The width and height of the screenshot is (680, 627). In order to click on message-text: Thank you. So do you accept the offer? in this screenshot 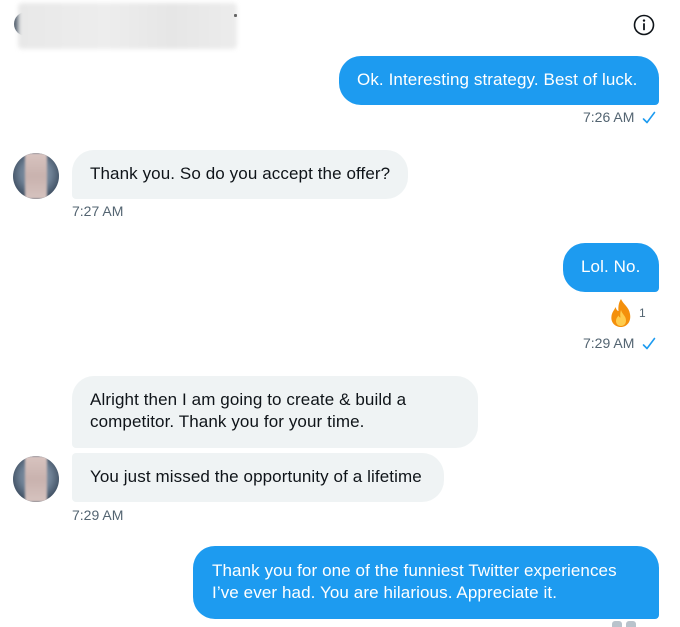, I will do `click(240, 173)`.